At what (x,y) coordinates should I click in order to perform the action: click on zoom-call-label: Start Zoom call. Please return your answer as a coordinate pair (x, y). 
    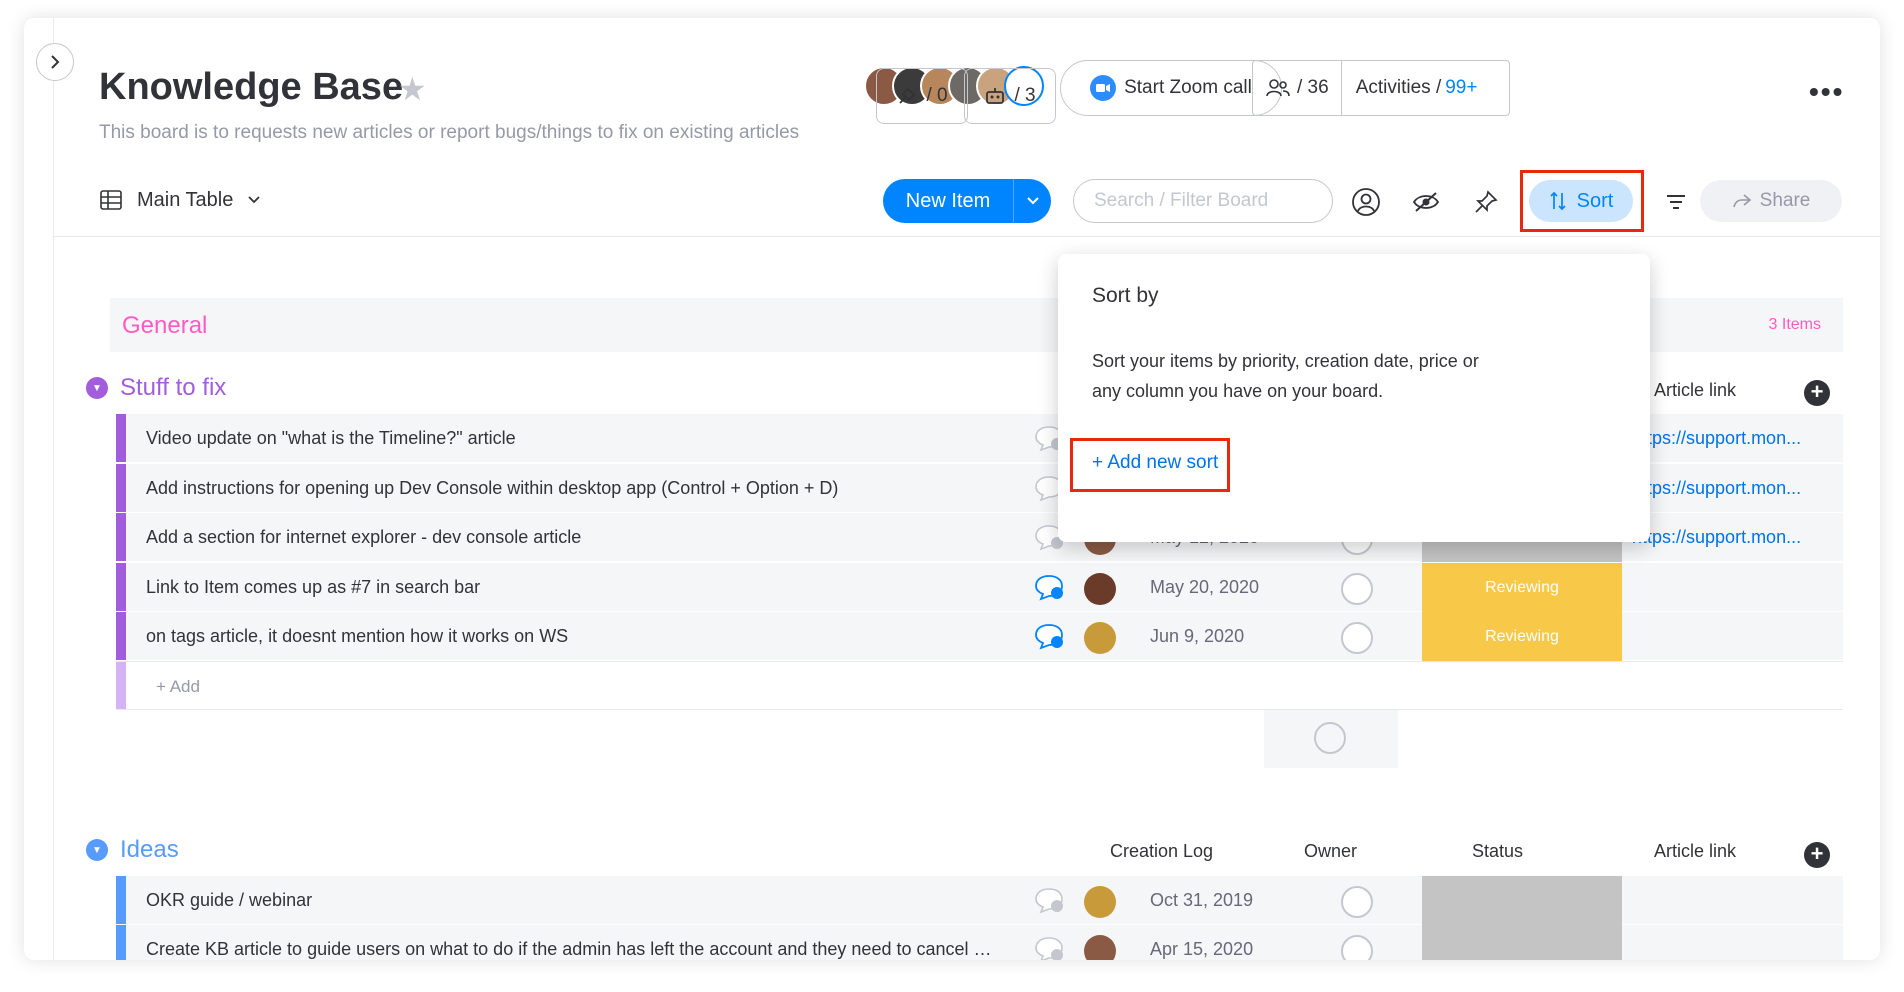
    Looking at the image, I should click on (1188, 87).